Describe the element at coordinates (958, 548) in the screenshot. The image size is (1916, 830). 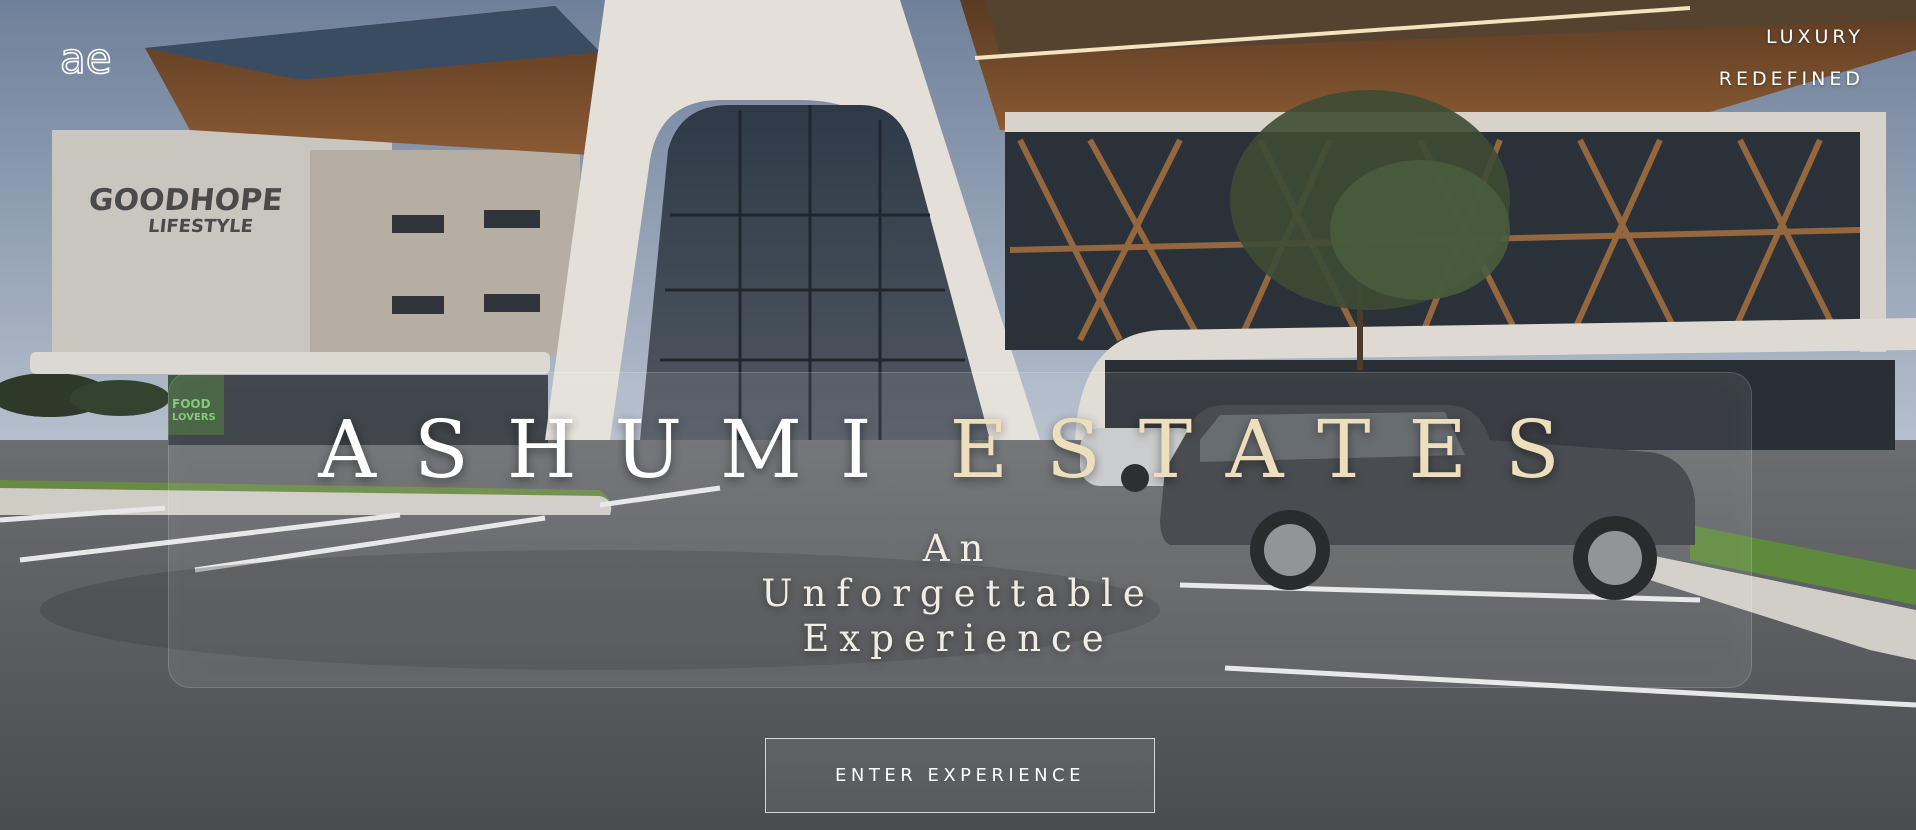
I see `subtitle-line-1: An` at that location.